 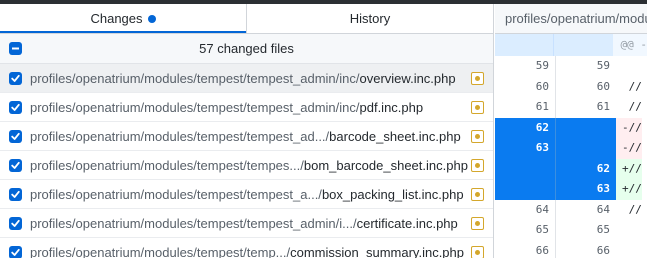 What do you see at coordinates (525, 127) in the screenshot?
I see `old-line-number: 62` at bounding box center [525, 127].